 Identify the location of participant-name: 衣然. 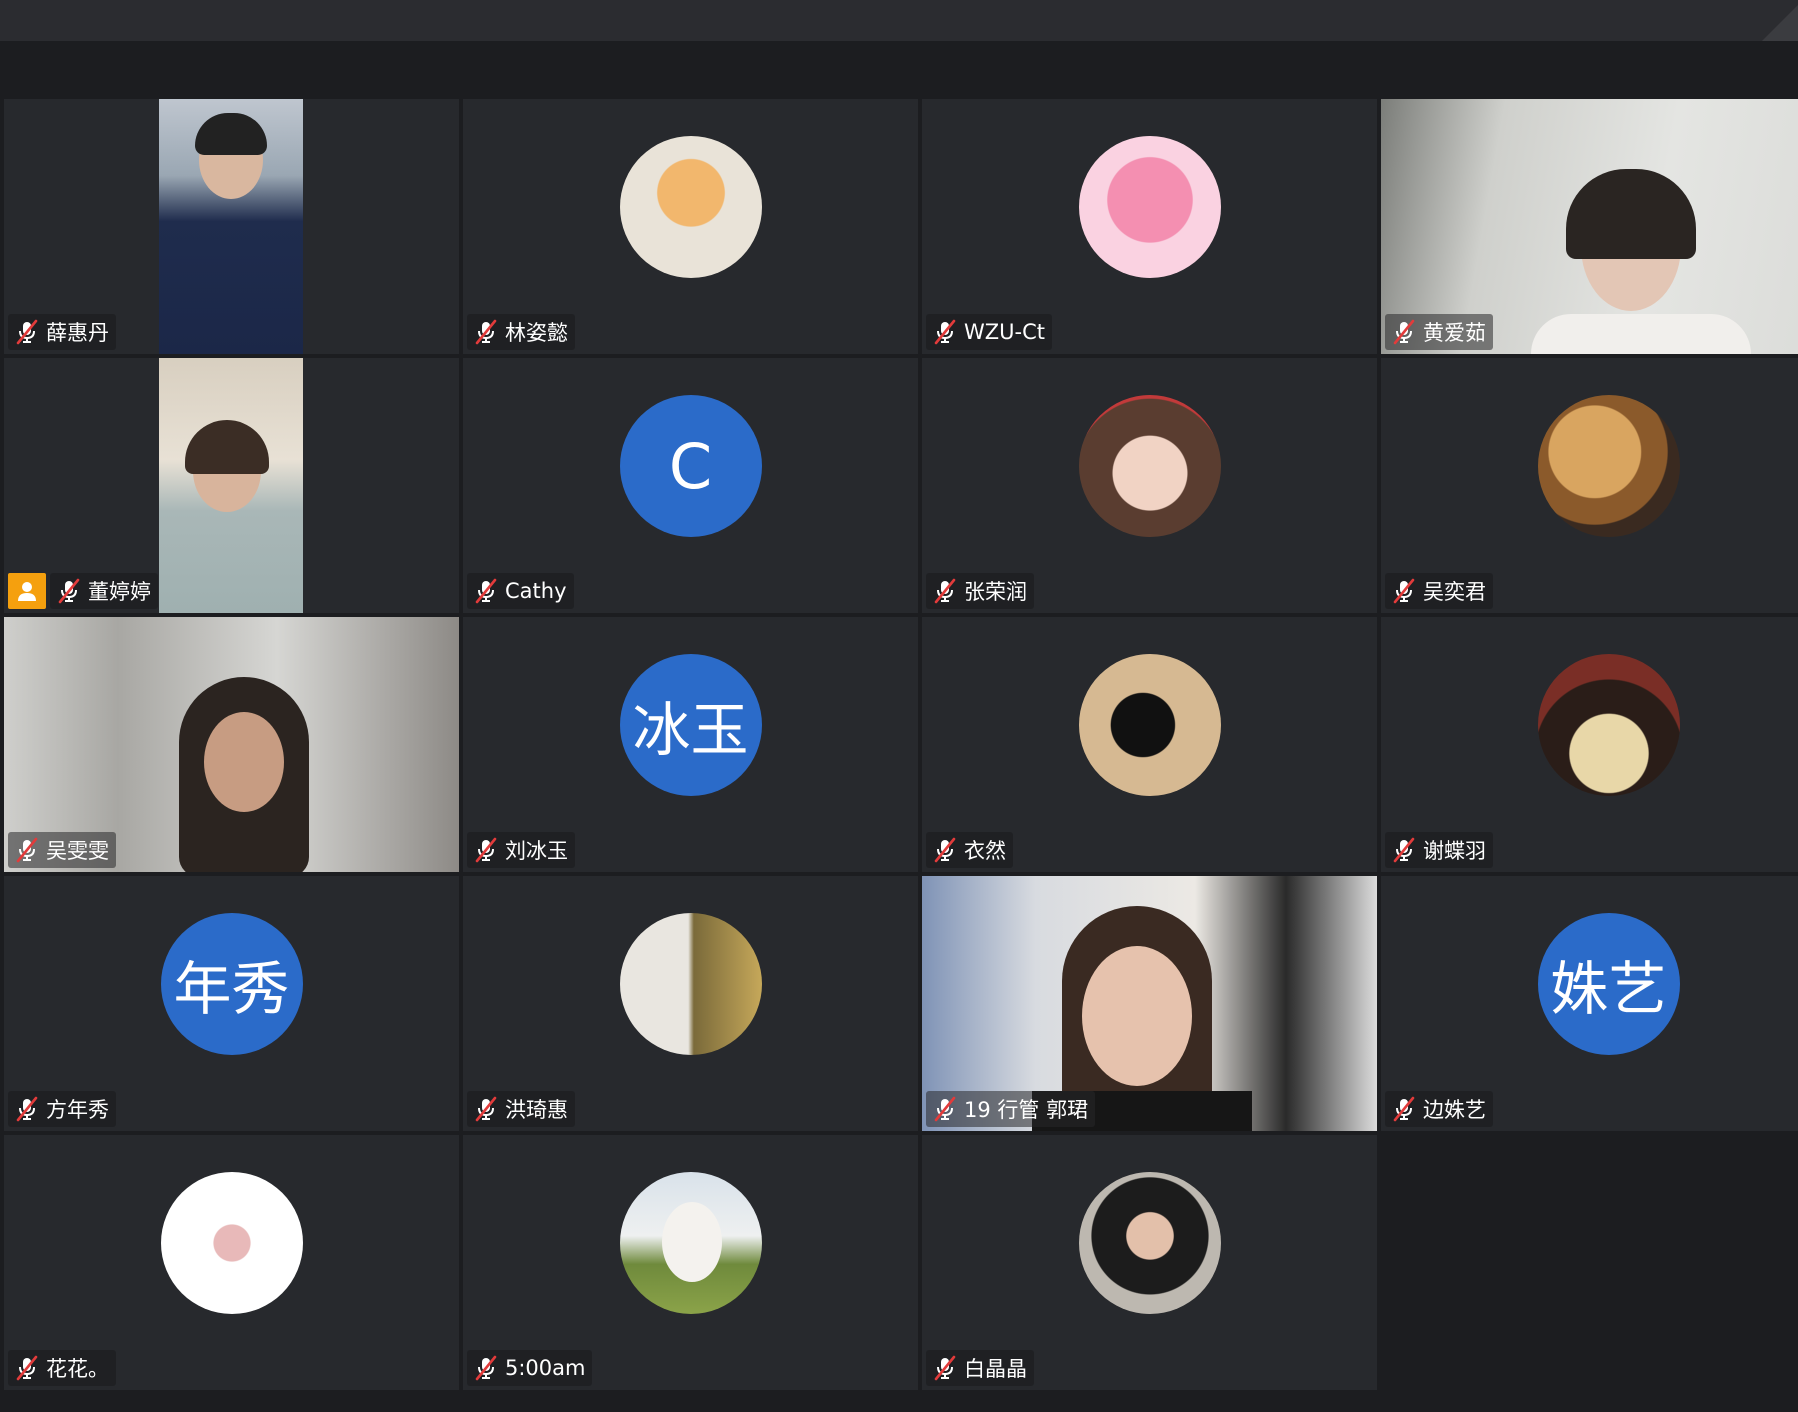
(985, 851).